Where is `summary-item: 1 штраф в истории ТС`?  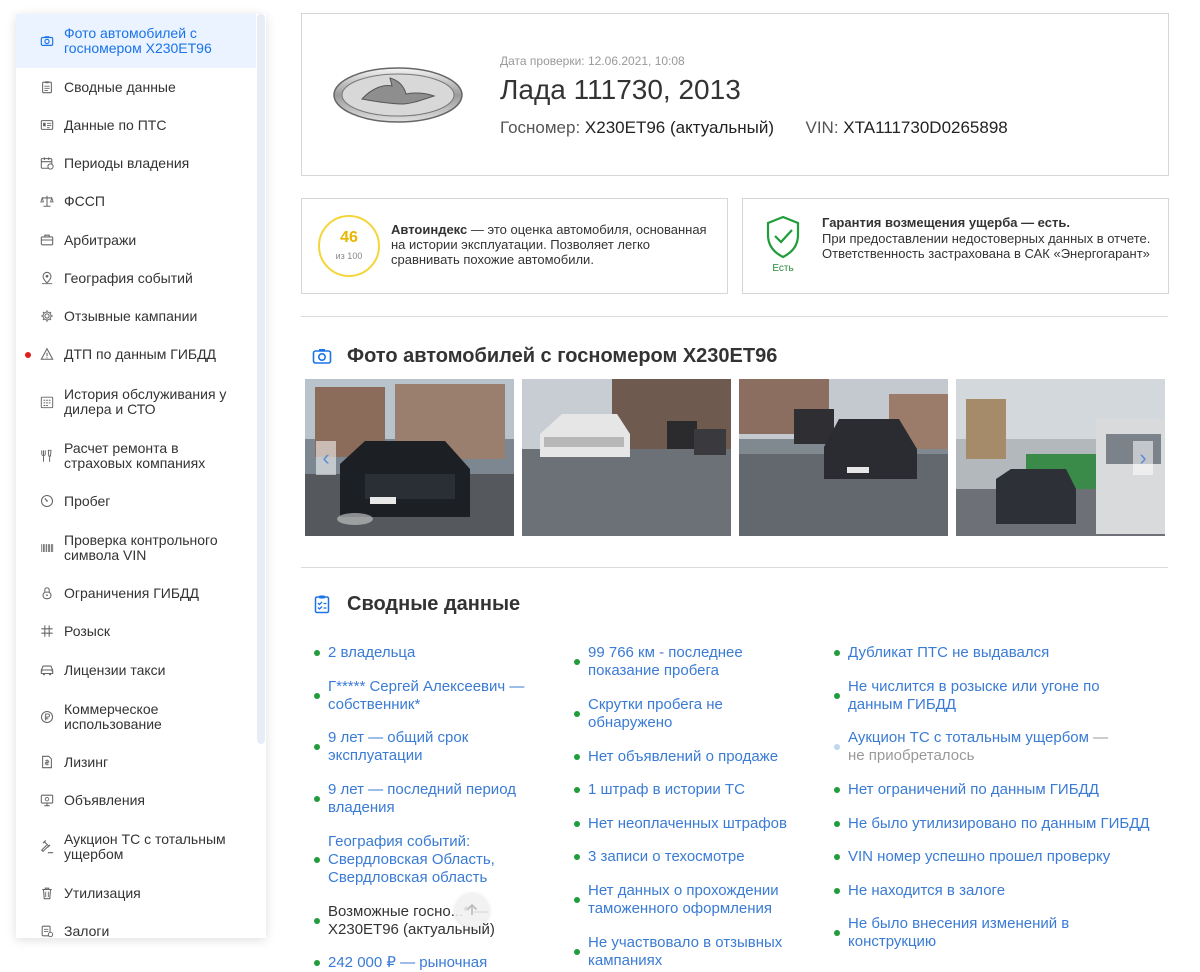
summary-item: 1 штраф в истории ТС is located at coordinates (701, 790).